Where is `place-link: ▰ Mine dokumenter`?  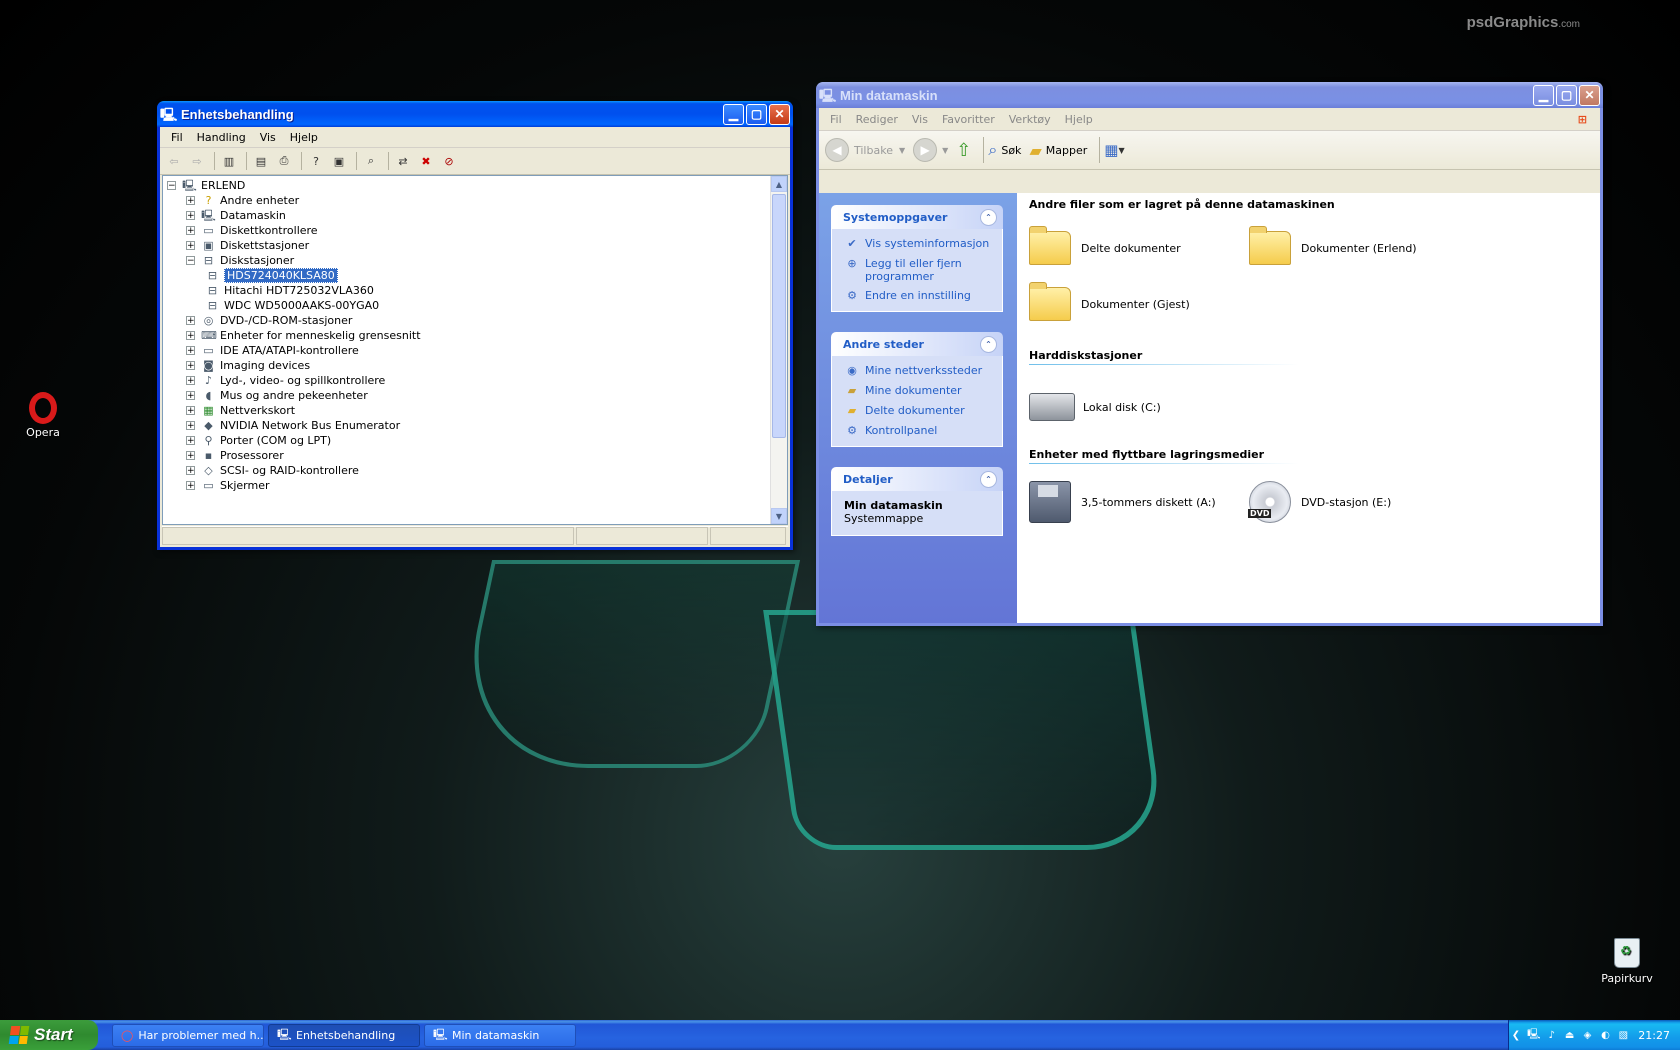 place-link: ▰ Mine dokumenter is located at coordinates (918, 391).